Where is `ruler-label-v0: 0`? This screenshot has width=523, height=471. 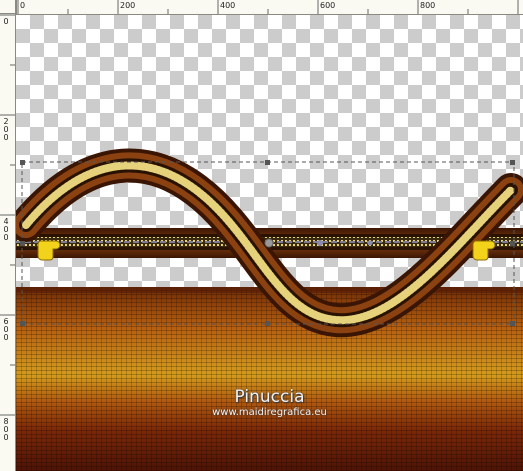
ruler-label-v0: 0 is located at coordinates (6, 21).